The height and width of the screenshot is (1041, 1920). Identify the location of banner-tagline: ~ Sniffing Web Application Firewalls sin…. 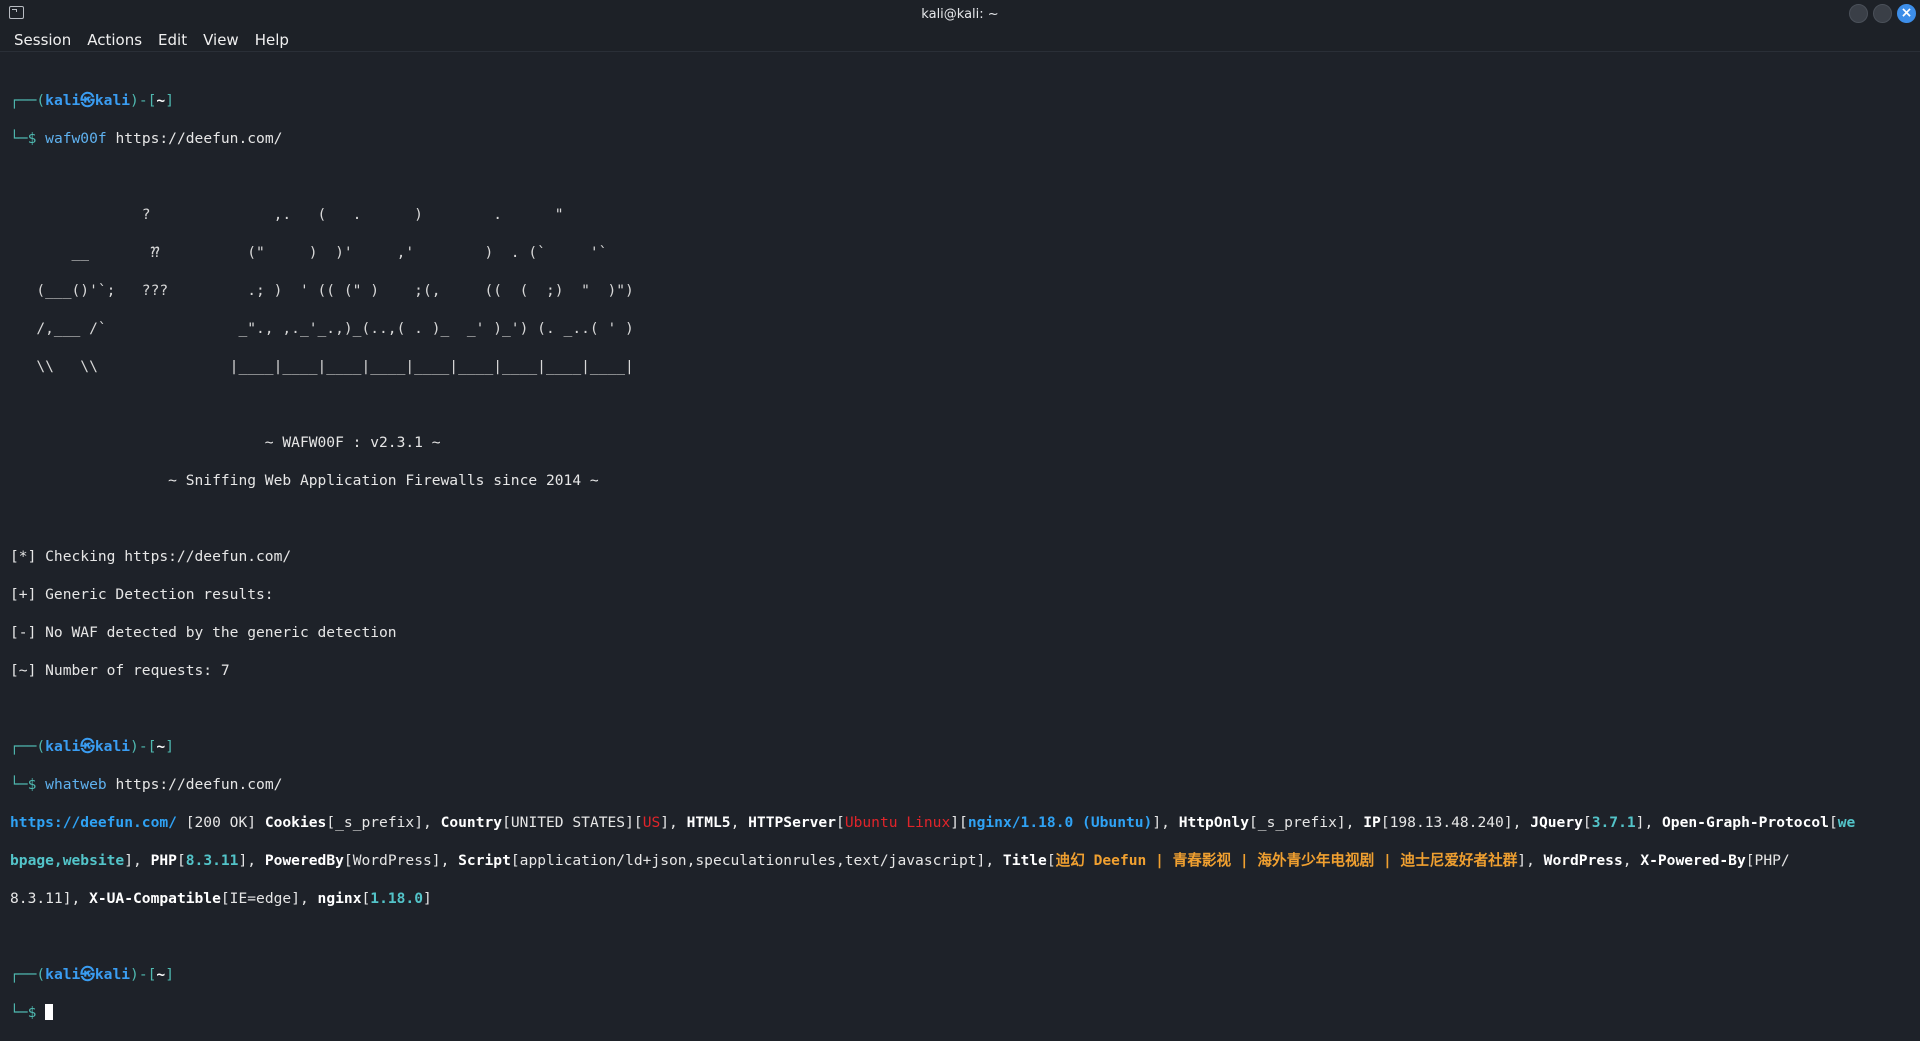
(304, 480).